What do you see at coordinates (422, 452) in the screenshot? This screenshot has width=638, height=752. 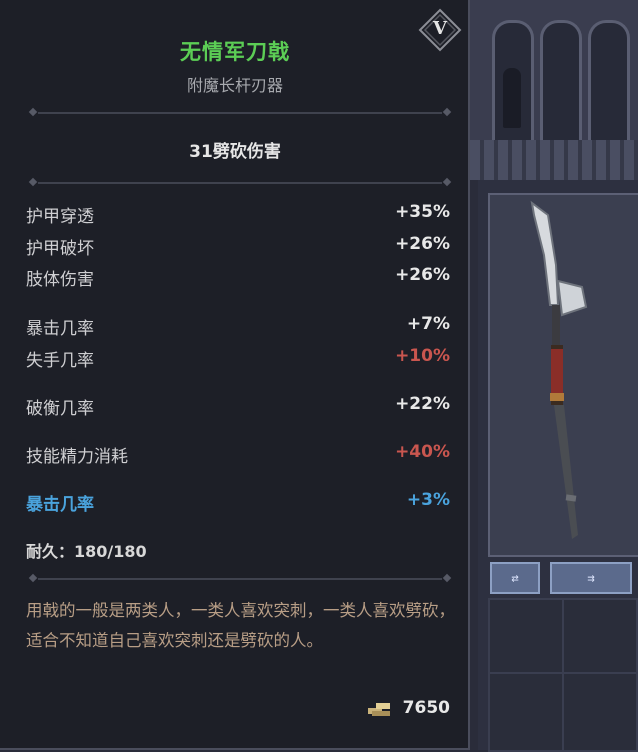 I see `stat-value-skill-energy-cost: +40%` at bounding box center [422, 452].